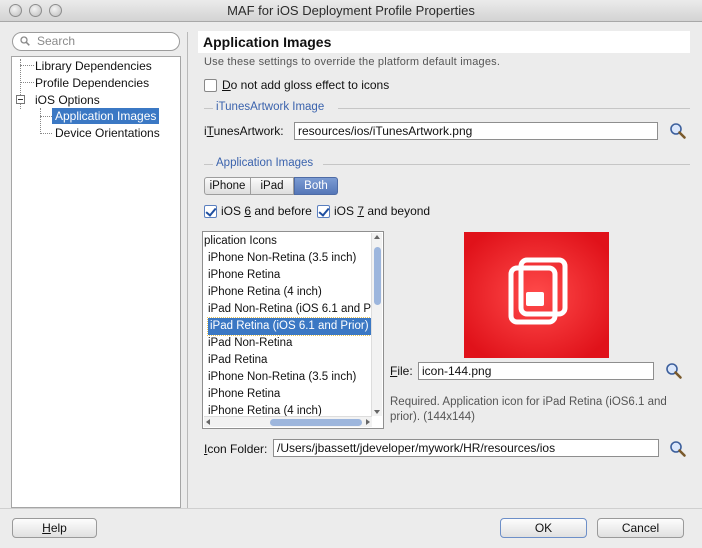 Image resolution: width=702 pixels, height=548 pixels. I want to click on search-placeholder: Search, so click(56, 41).